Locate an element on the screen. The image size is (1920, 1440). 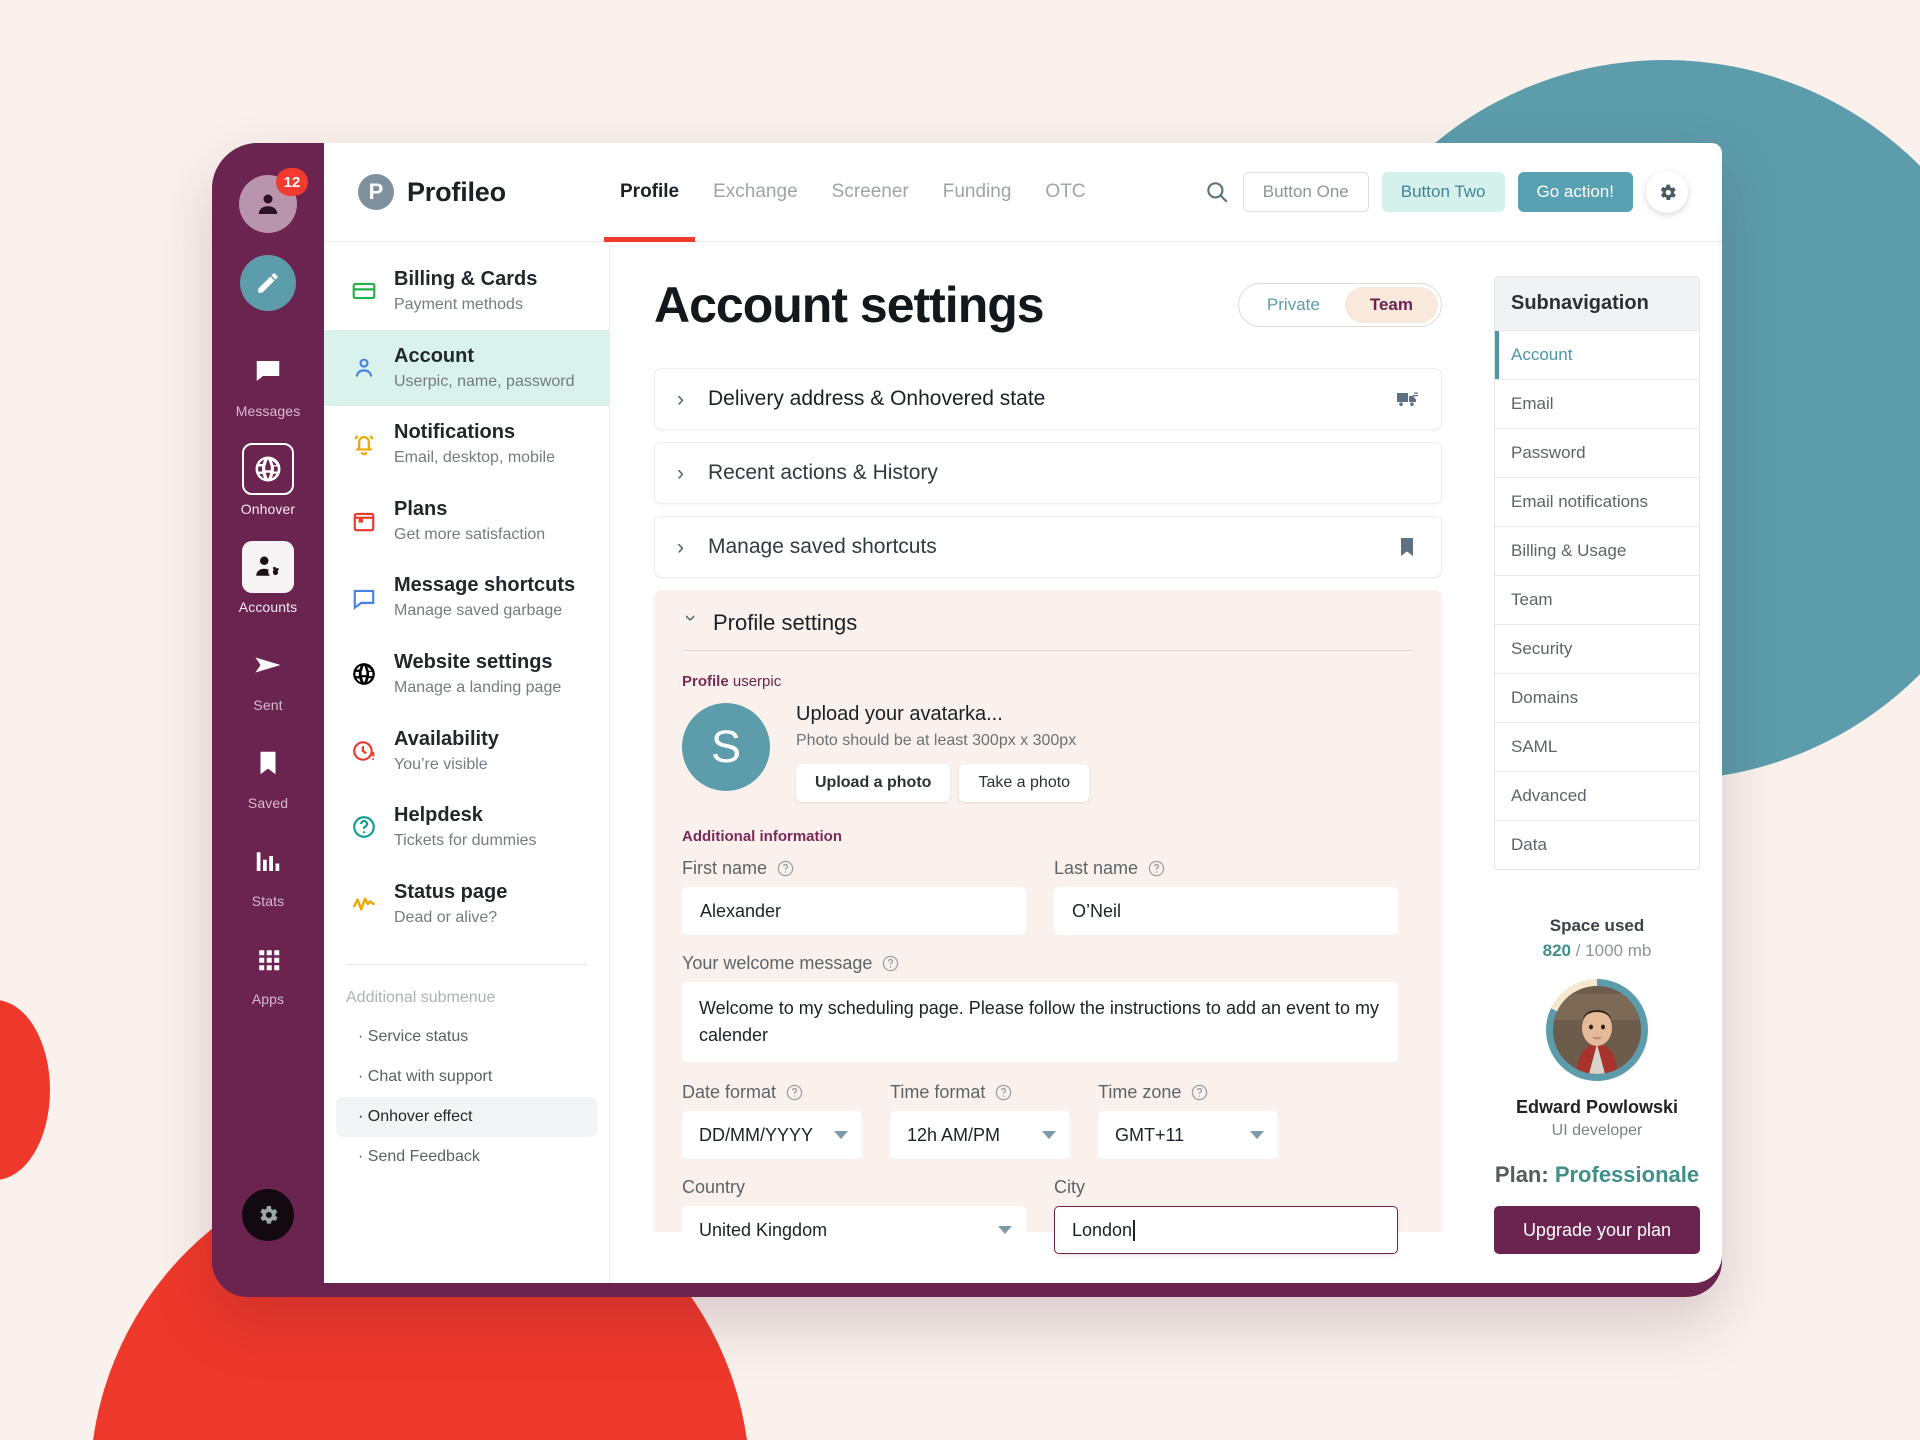
rail-item-apps: Apps is located at coordinates (268, 970).